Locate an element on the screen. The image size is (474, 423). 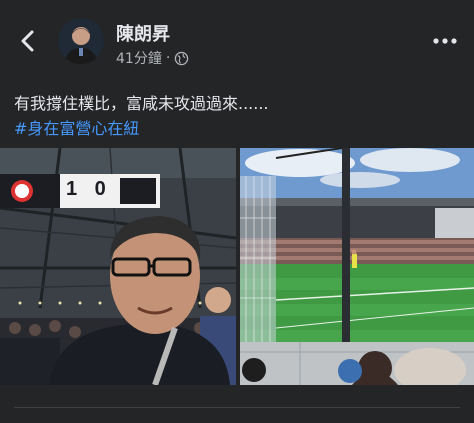
timestamp: 41分鐘 is located at coordinates (139, 58).